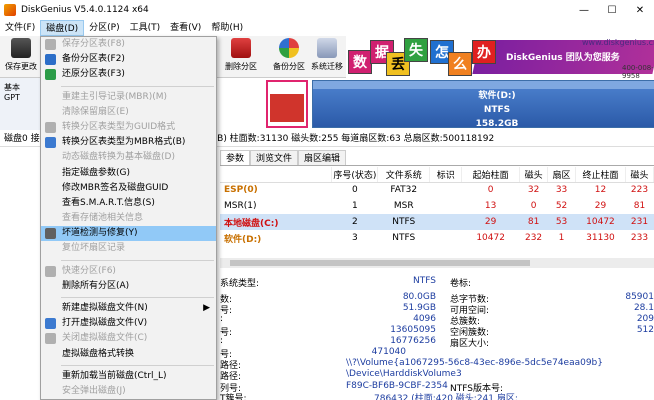  I want to click on menu-bar: 文件(F) 磁盘(D) 分区(P) 工具(T) 查看(V) 帮助(H), so click(327, 28).